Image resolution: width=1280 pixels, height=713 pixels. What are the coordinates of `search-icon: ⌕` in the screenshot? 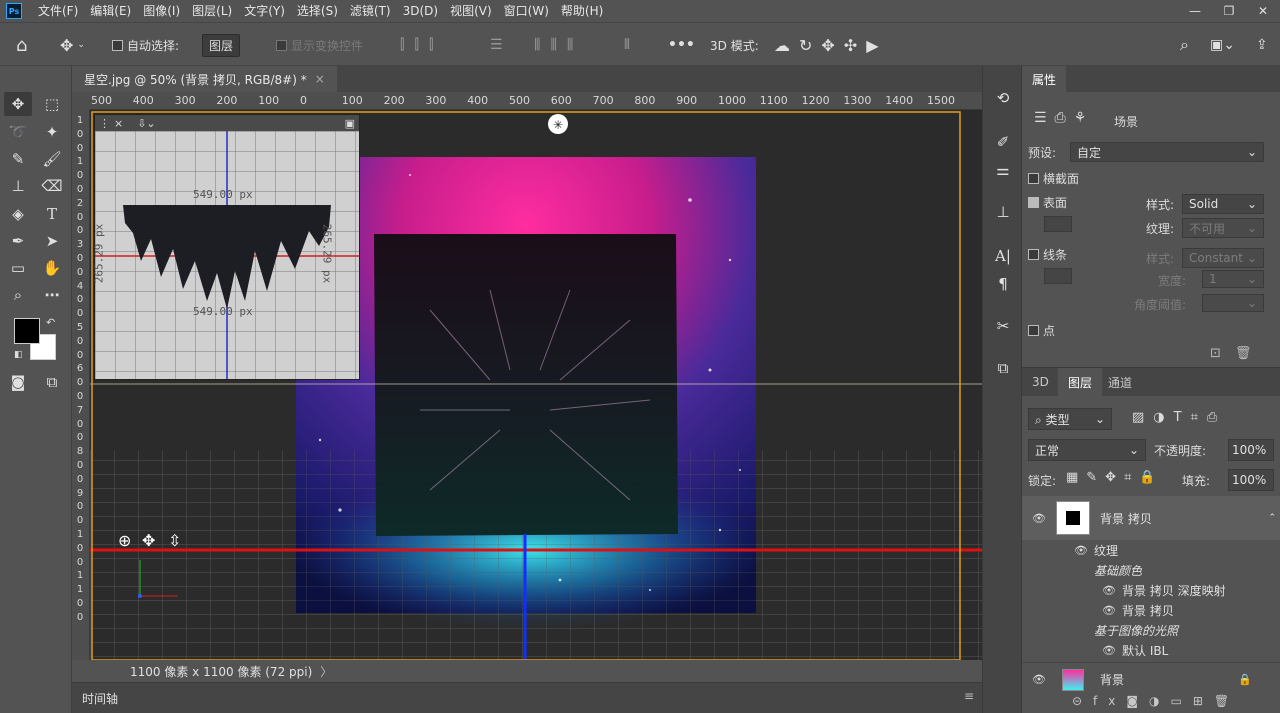 It's located at (1184, 45).